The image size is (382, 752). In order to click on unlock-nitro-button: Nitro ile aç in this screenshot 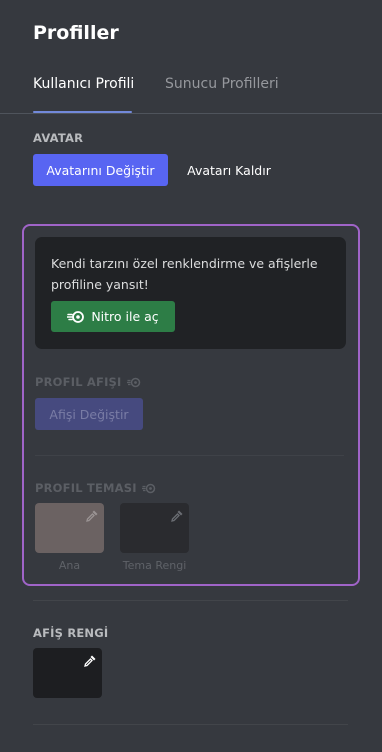, I will do `click(113, 316)`.